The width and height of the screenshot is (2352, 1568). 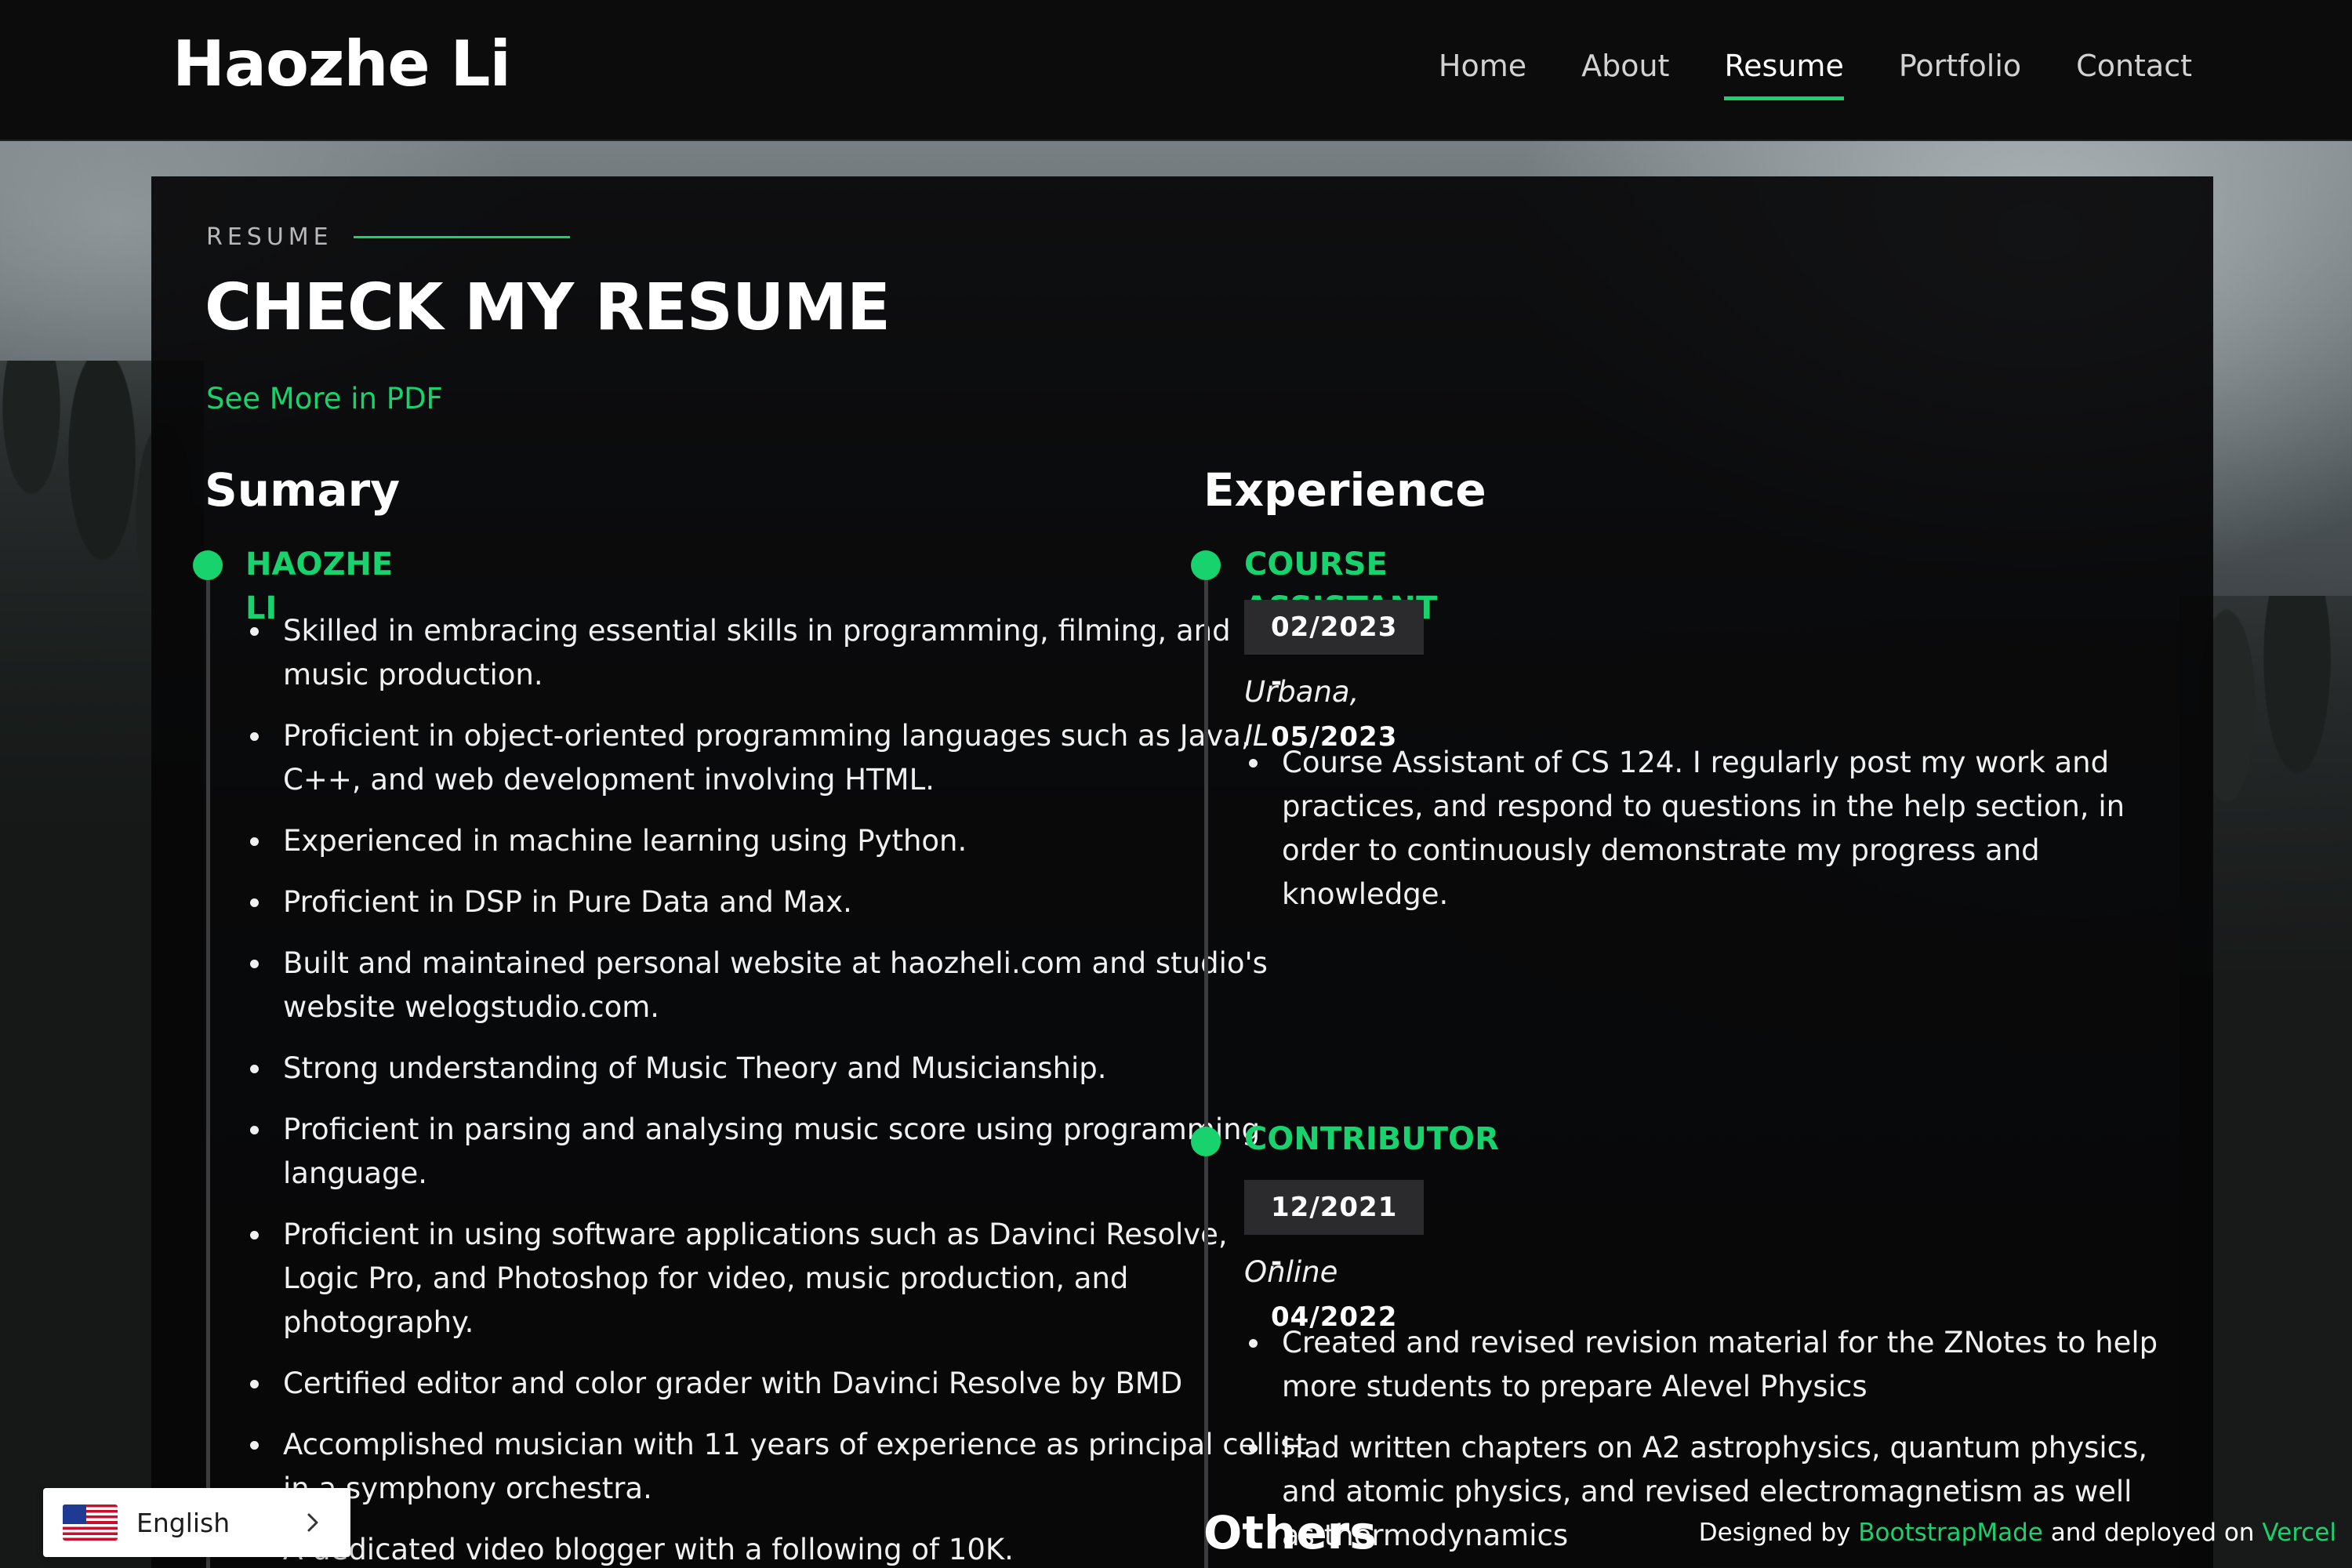 I want to click on experience-dates: 02/2023 - 05/2023, so click(x=1334, y=676).